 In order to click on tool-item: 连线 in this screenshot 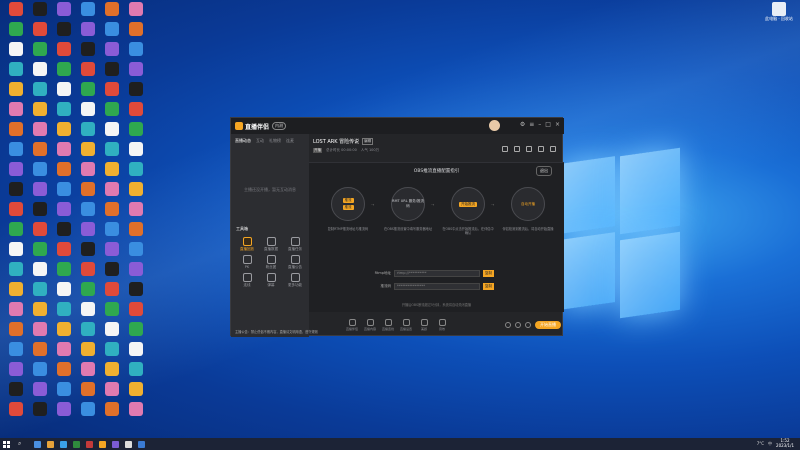, I will do `click(247, 280)`.